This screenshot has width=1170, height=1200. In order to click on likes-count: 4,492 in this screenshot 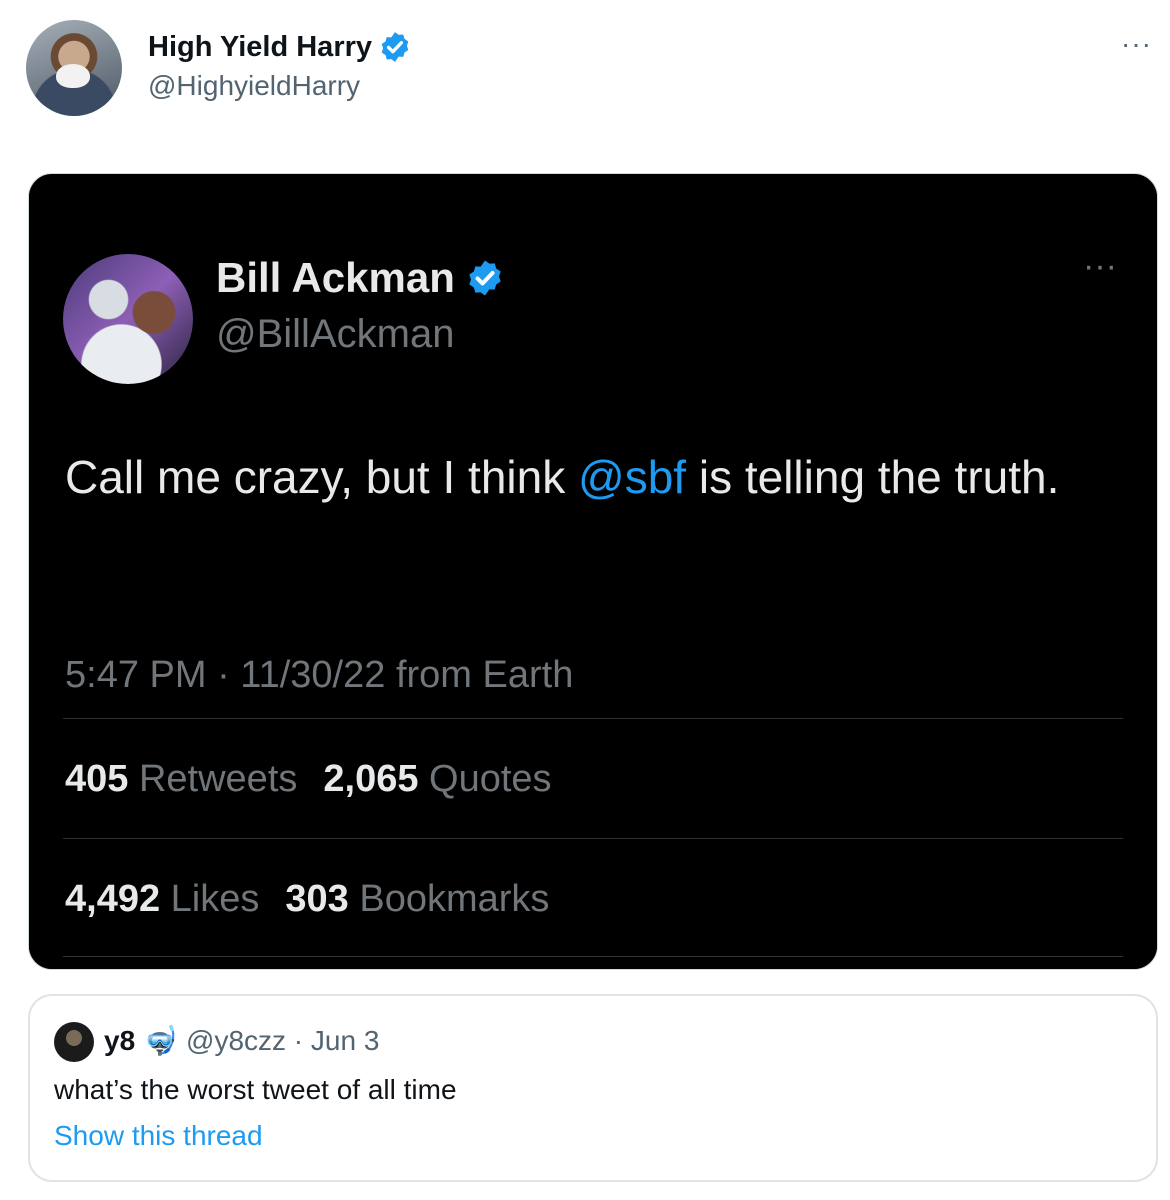, I will do `click(113, 899)`.